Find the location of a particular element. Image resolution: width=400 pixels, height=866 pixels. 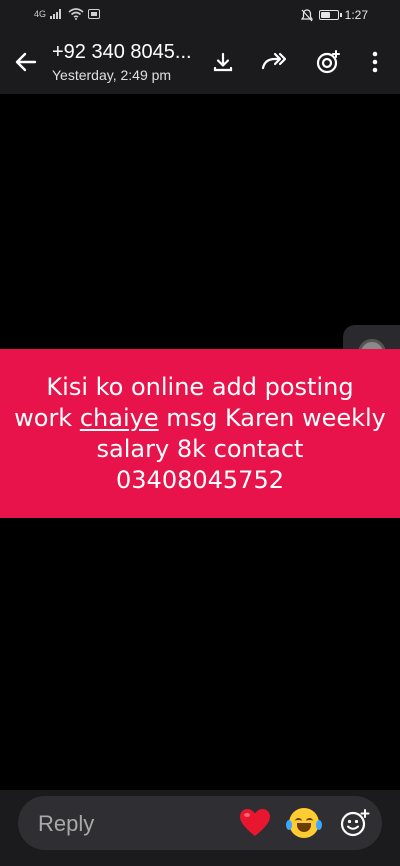

heart-emoji-icon is located at coordinates (255, 822).